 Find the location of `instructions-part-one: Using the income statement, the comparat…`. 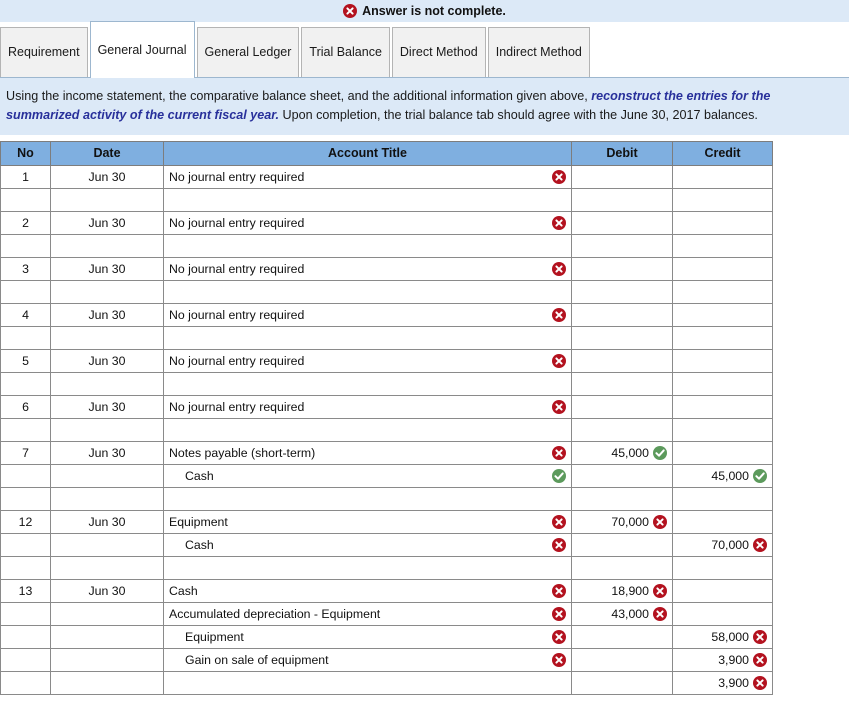

instructions-part-one: Using the income statement, the comparat… is located at coordinates (299, 96).